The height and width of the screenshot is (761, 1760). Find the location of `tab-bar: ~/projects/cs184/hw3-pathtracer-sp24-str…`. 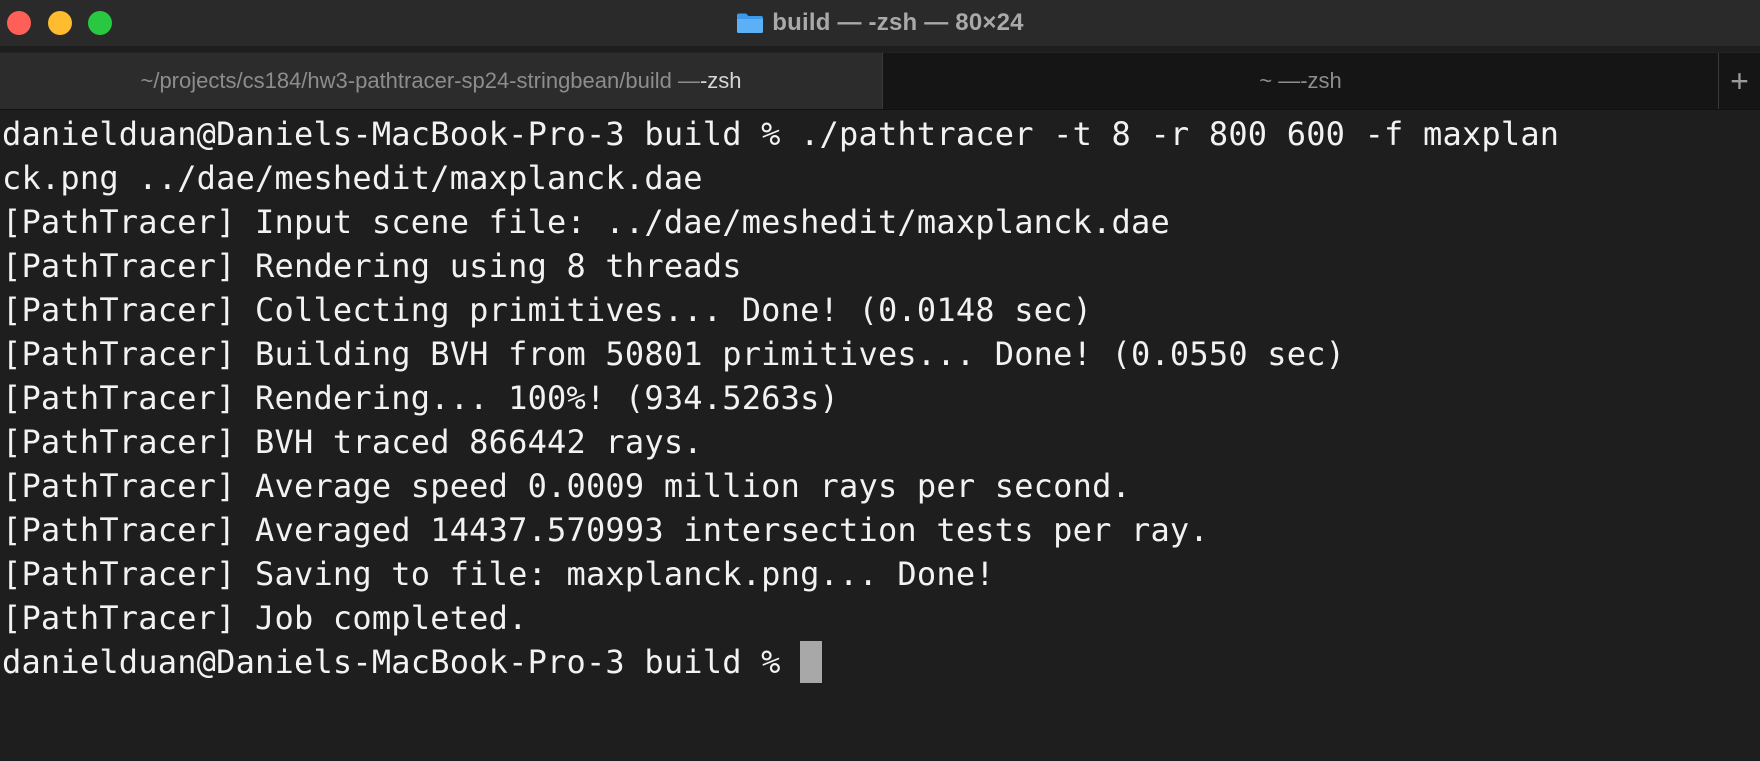

tab-bar: ~/projects/cs184/hw3-pathtracer-sp24-str… is located at coordinates (880, 81).